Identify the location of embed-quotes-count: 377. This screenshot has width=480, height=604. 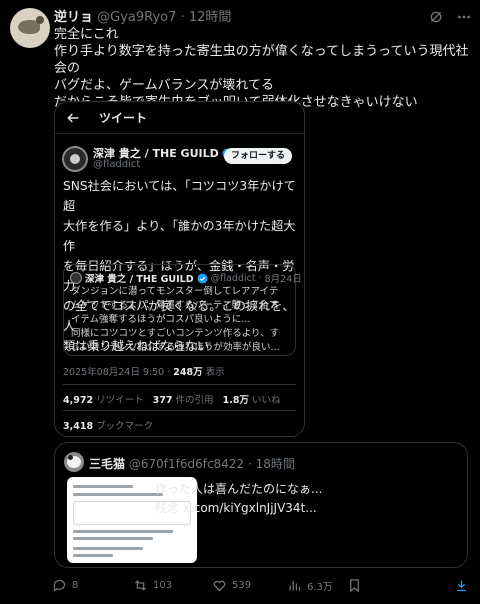
(162, 400).